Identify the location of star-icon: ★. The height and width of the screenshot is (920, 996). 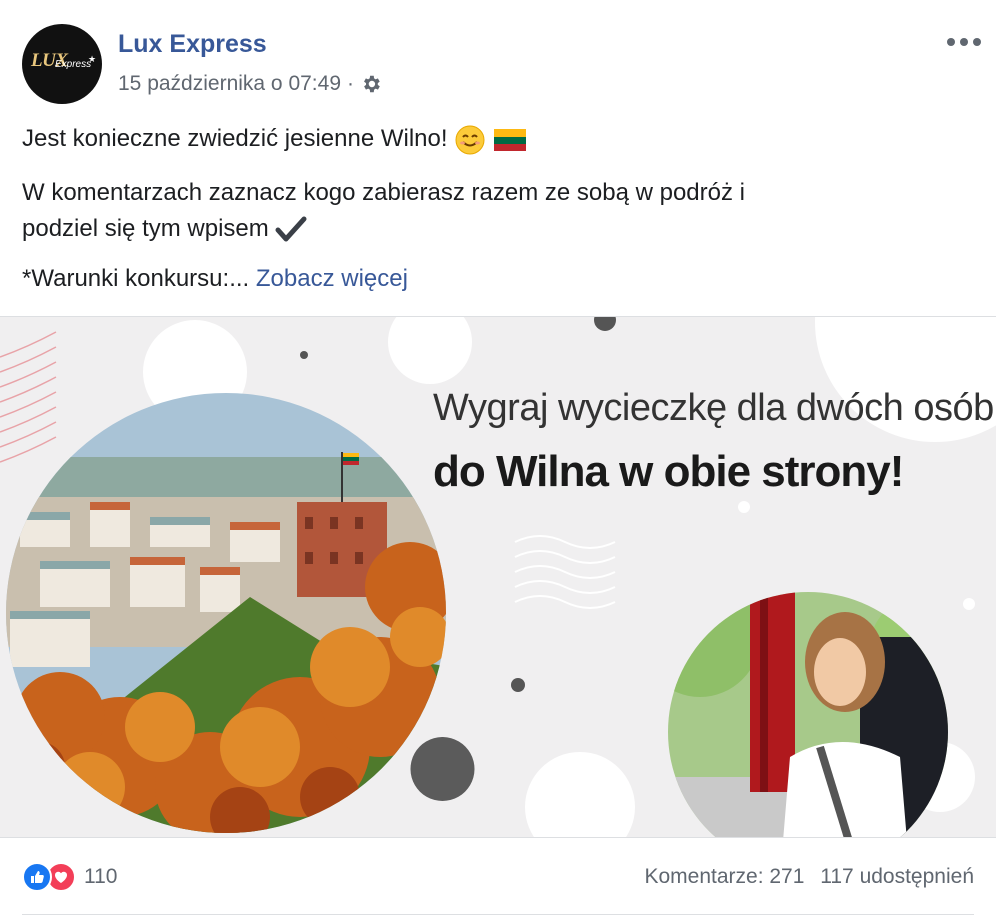
(92, 59).